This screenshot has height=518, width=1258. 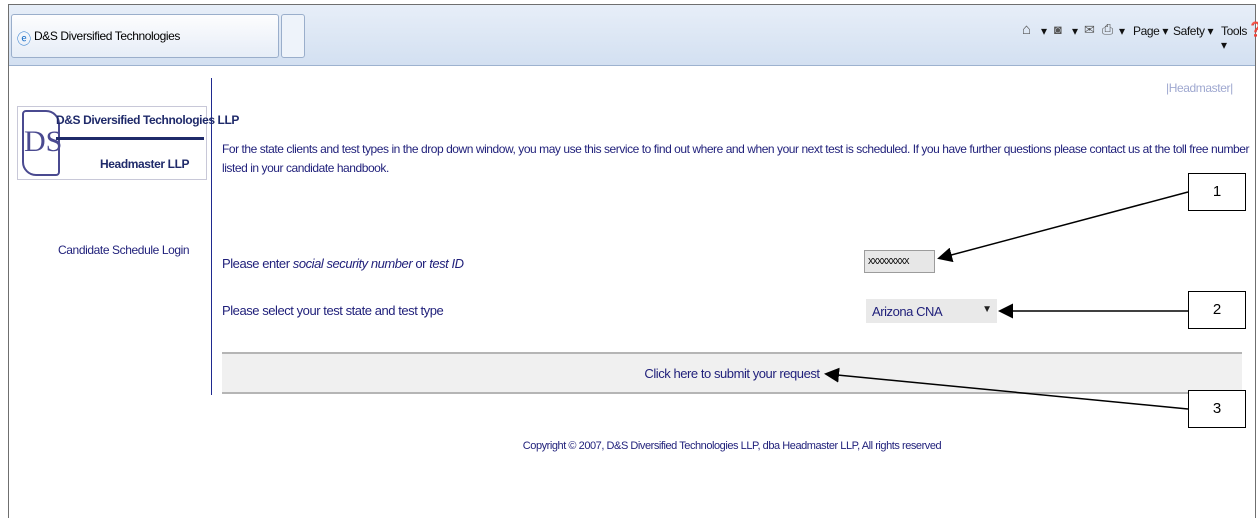 What do you see at coordinates (1217, 192) in the screenshot?
I see `callout-1: 1` at bounding box center [1217, 192].